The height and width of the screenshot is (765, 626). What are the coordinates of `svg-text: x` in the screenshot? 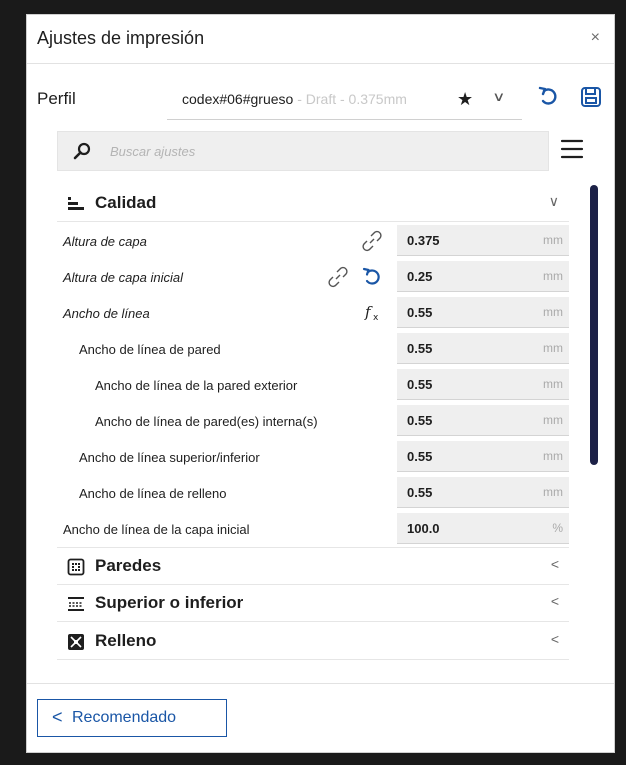 It's located at (376, 318).